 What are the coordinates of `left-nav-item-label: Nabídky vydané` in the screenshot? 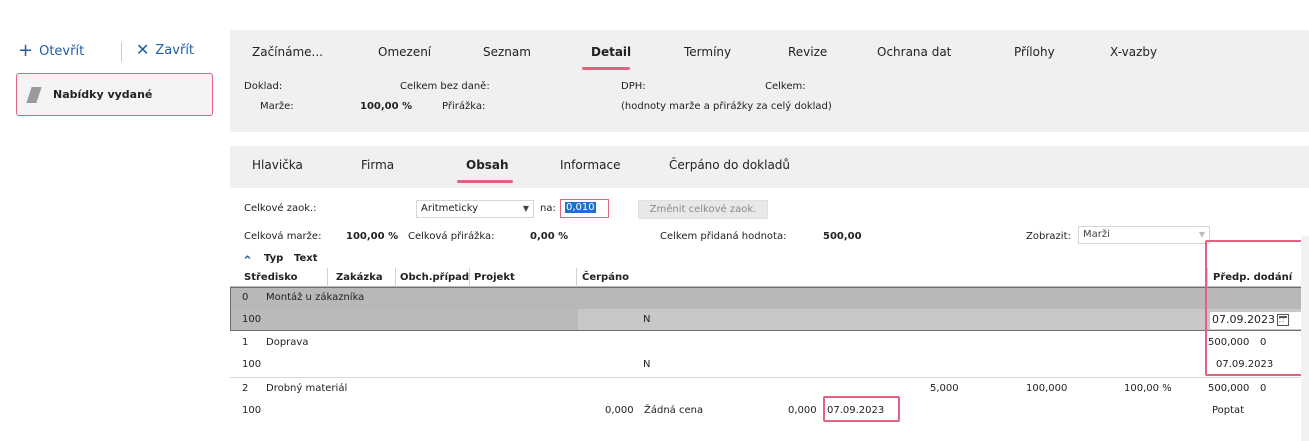 It's located at (103, 94).